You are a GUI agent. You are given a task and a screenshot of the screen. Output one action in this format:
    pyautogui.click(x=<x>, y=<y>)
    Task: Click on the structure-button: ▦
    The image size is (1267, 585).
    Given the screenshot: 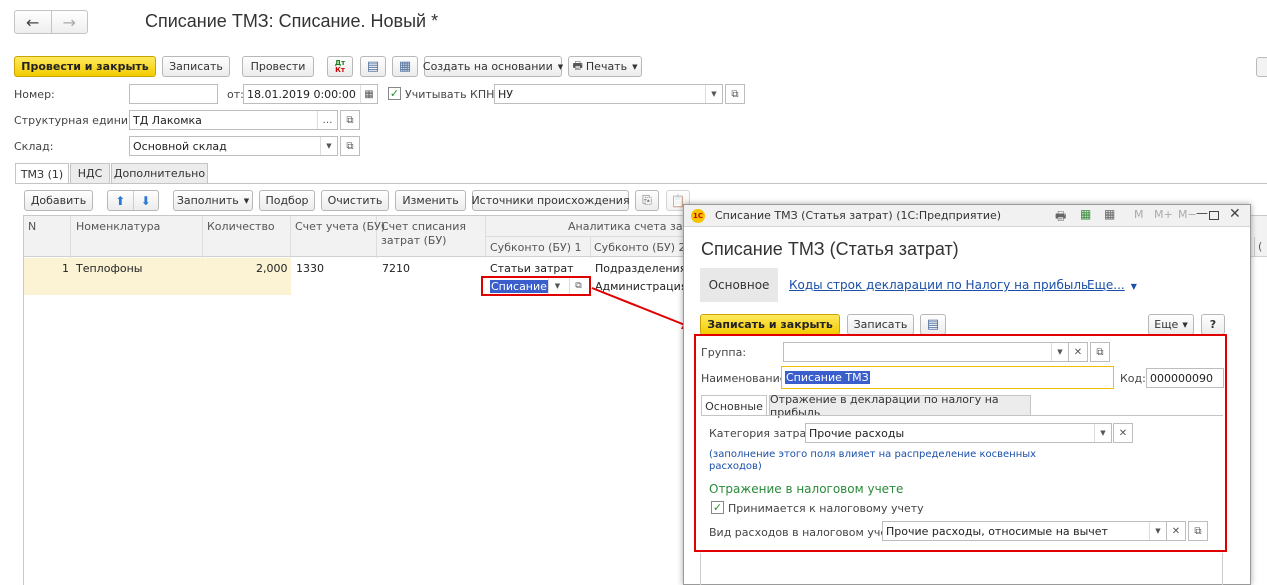 What is the action you would take?
    pyautogui.click(x=405, y=66)
    